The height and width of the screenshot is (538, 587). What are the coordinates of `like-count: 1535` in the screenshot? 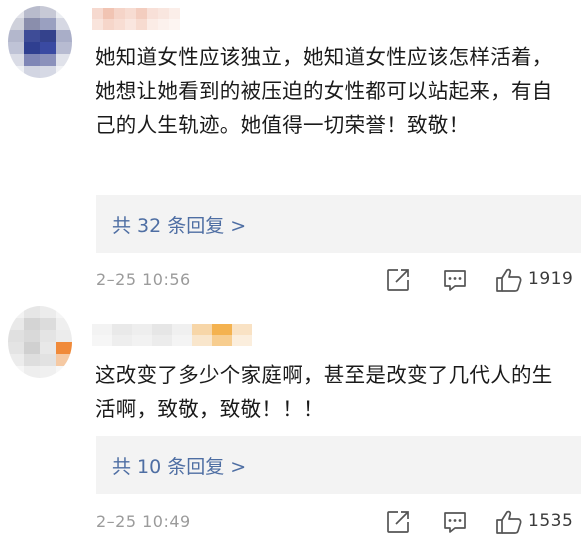 It's located at (551, 521).